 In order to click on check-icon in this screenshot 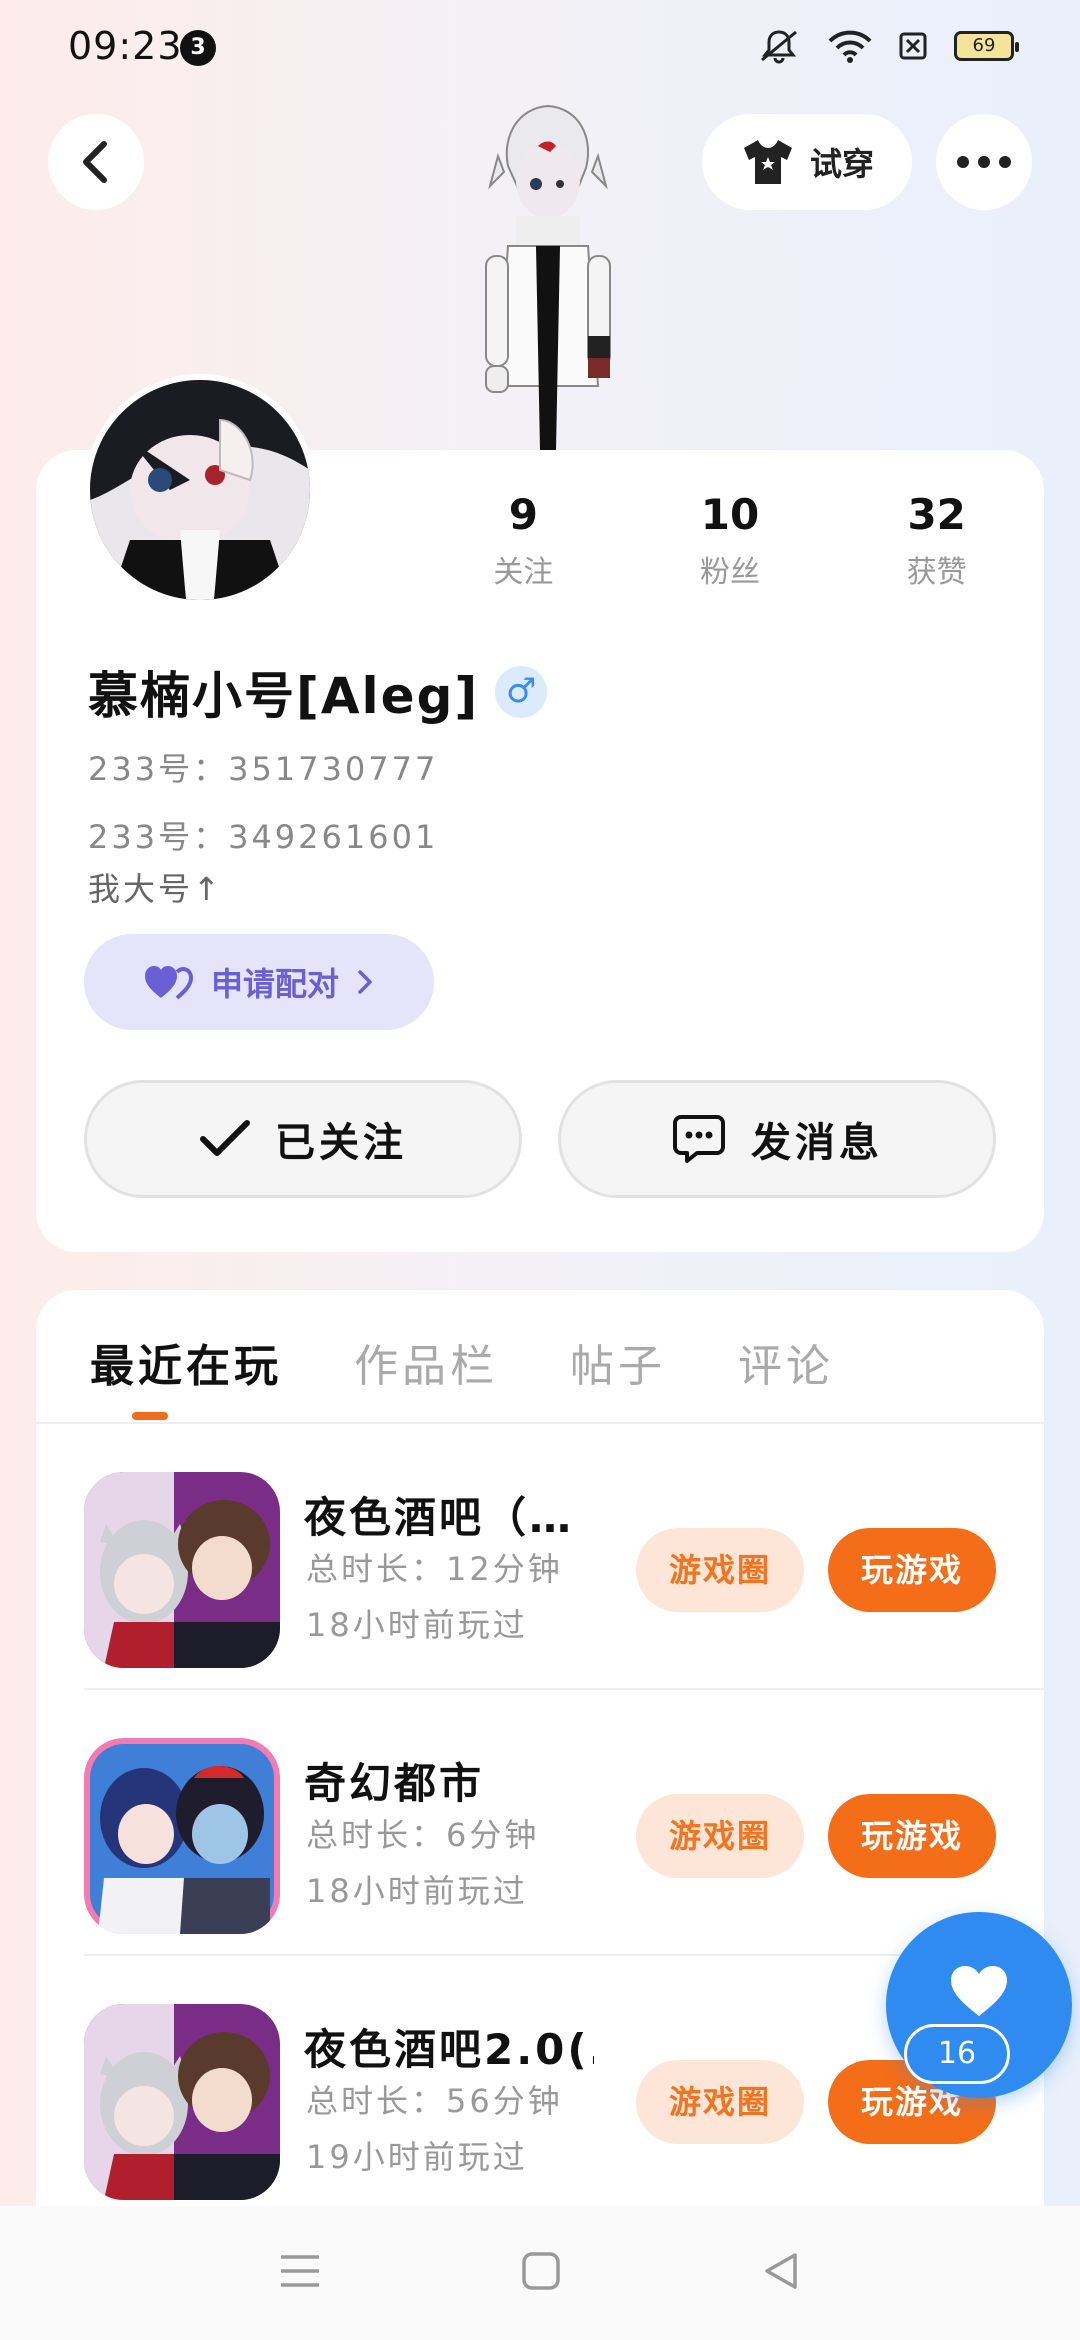, I will do `click(225, 1138)`.